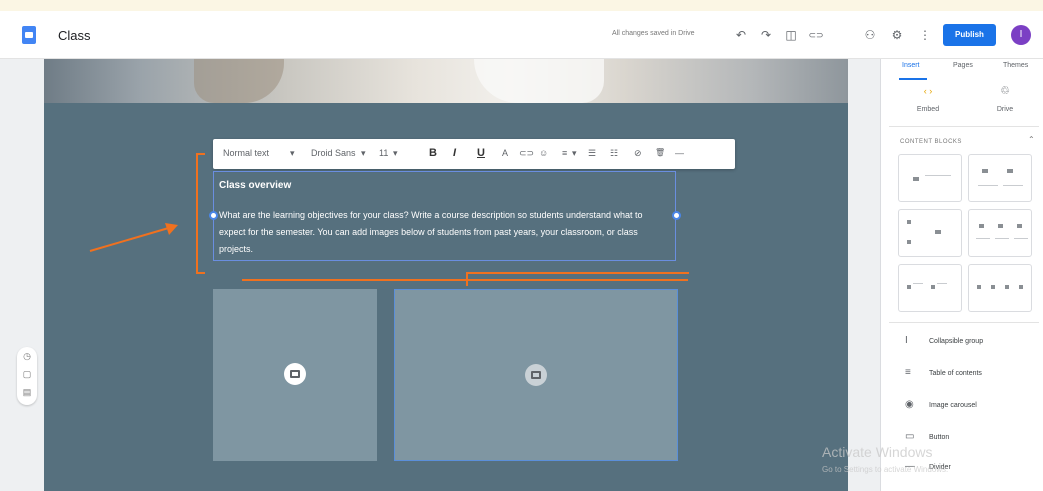  Describe the element at coordinates (906, 340) in the screenshot. I see `collapsible-group-icon: I` at that location.